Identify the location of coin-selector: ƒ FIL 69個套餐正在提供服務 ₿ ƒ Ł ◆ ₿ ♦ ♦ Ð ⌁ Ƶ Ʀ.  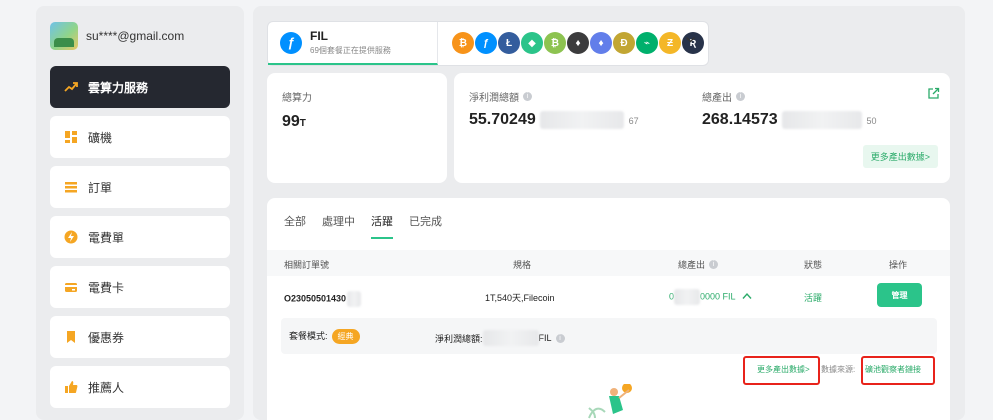
(488, 43).